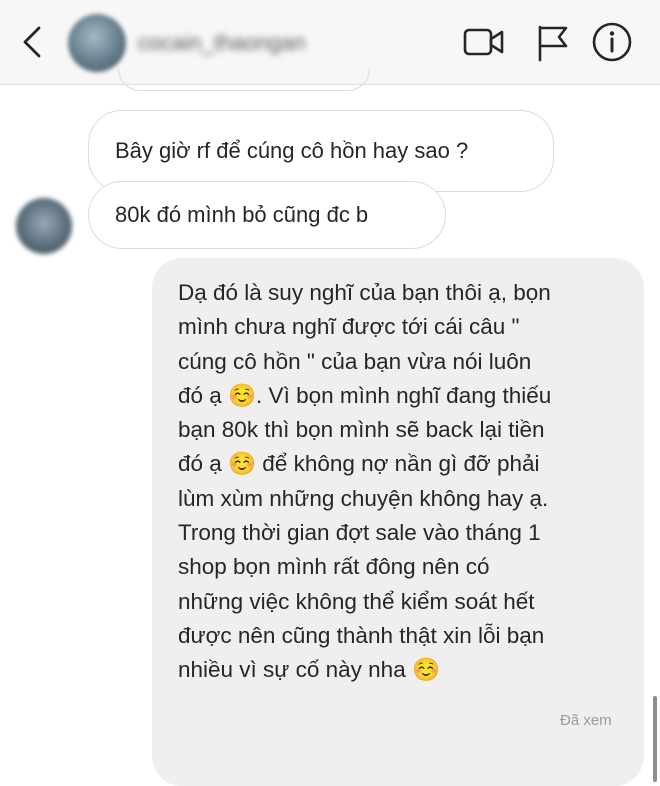  Describe the element at coordinates (554, 42) in the screenshot. I see `flag-icon` at that location.